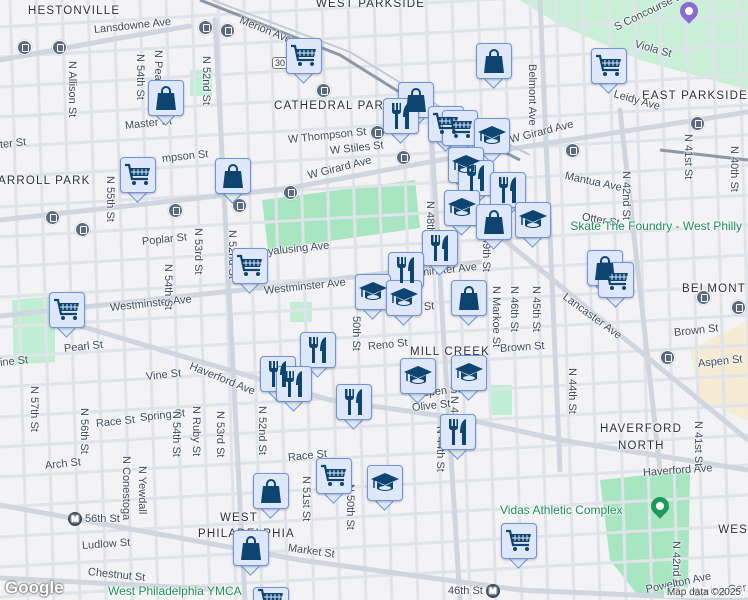 The width and height of the screenshot is (748, 600). Describe the element at coordinates (561, 510) in the screenshot. I see `place-label: Vidas Athletic Complex` at that location.